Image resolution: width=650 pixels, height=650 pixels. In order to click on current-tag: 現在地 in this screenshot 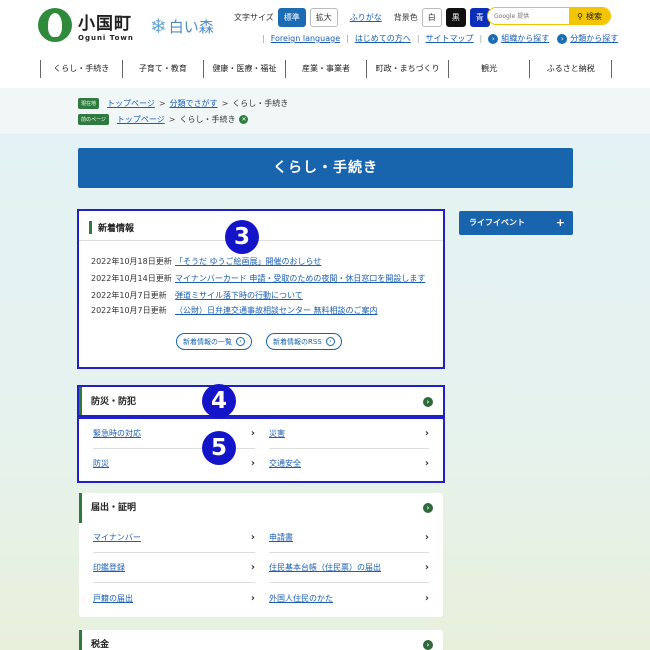, I will do `click(89, 103)`.